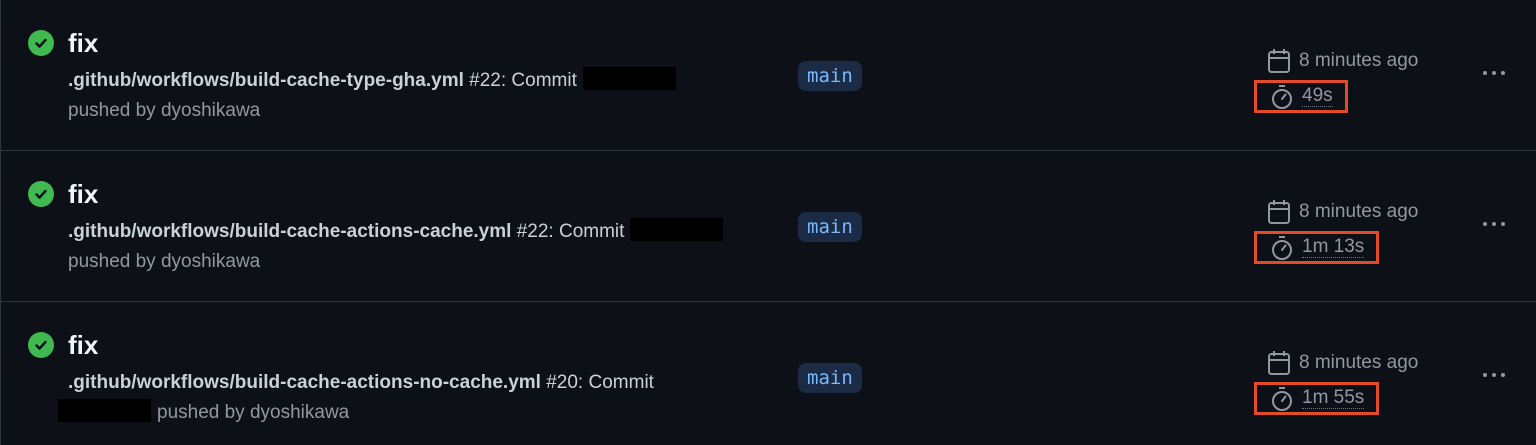 The height and width of the screenshot is (445, 1536). What do you see at coordinates (1301, 96) in the screenshot?
I see `run-duration-highlight: 49s` at bounding box center [1301, 96].